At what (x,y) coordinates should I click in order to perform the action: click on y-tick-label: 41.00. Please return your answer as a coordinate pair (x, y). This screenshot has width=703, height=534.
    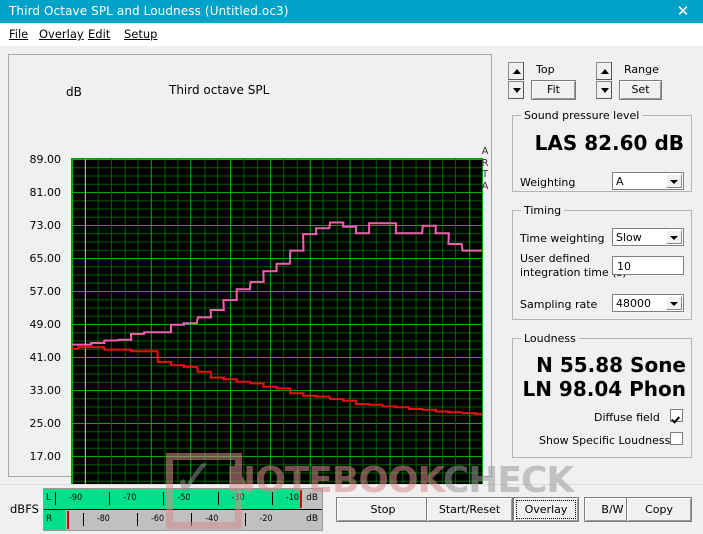
    Looking at the image, I should click on (45, 357).